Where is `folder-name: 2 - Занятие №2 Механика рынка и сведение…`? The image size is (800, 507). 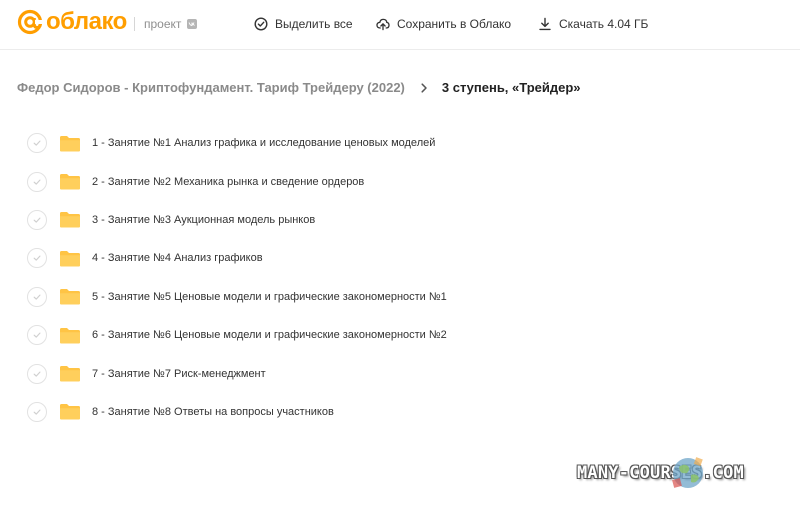 folder-name: 2 - Занятие №2 Механика рынка и сведение… is located at coordinates (228, 181).